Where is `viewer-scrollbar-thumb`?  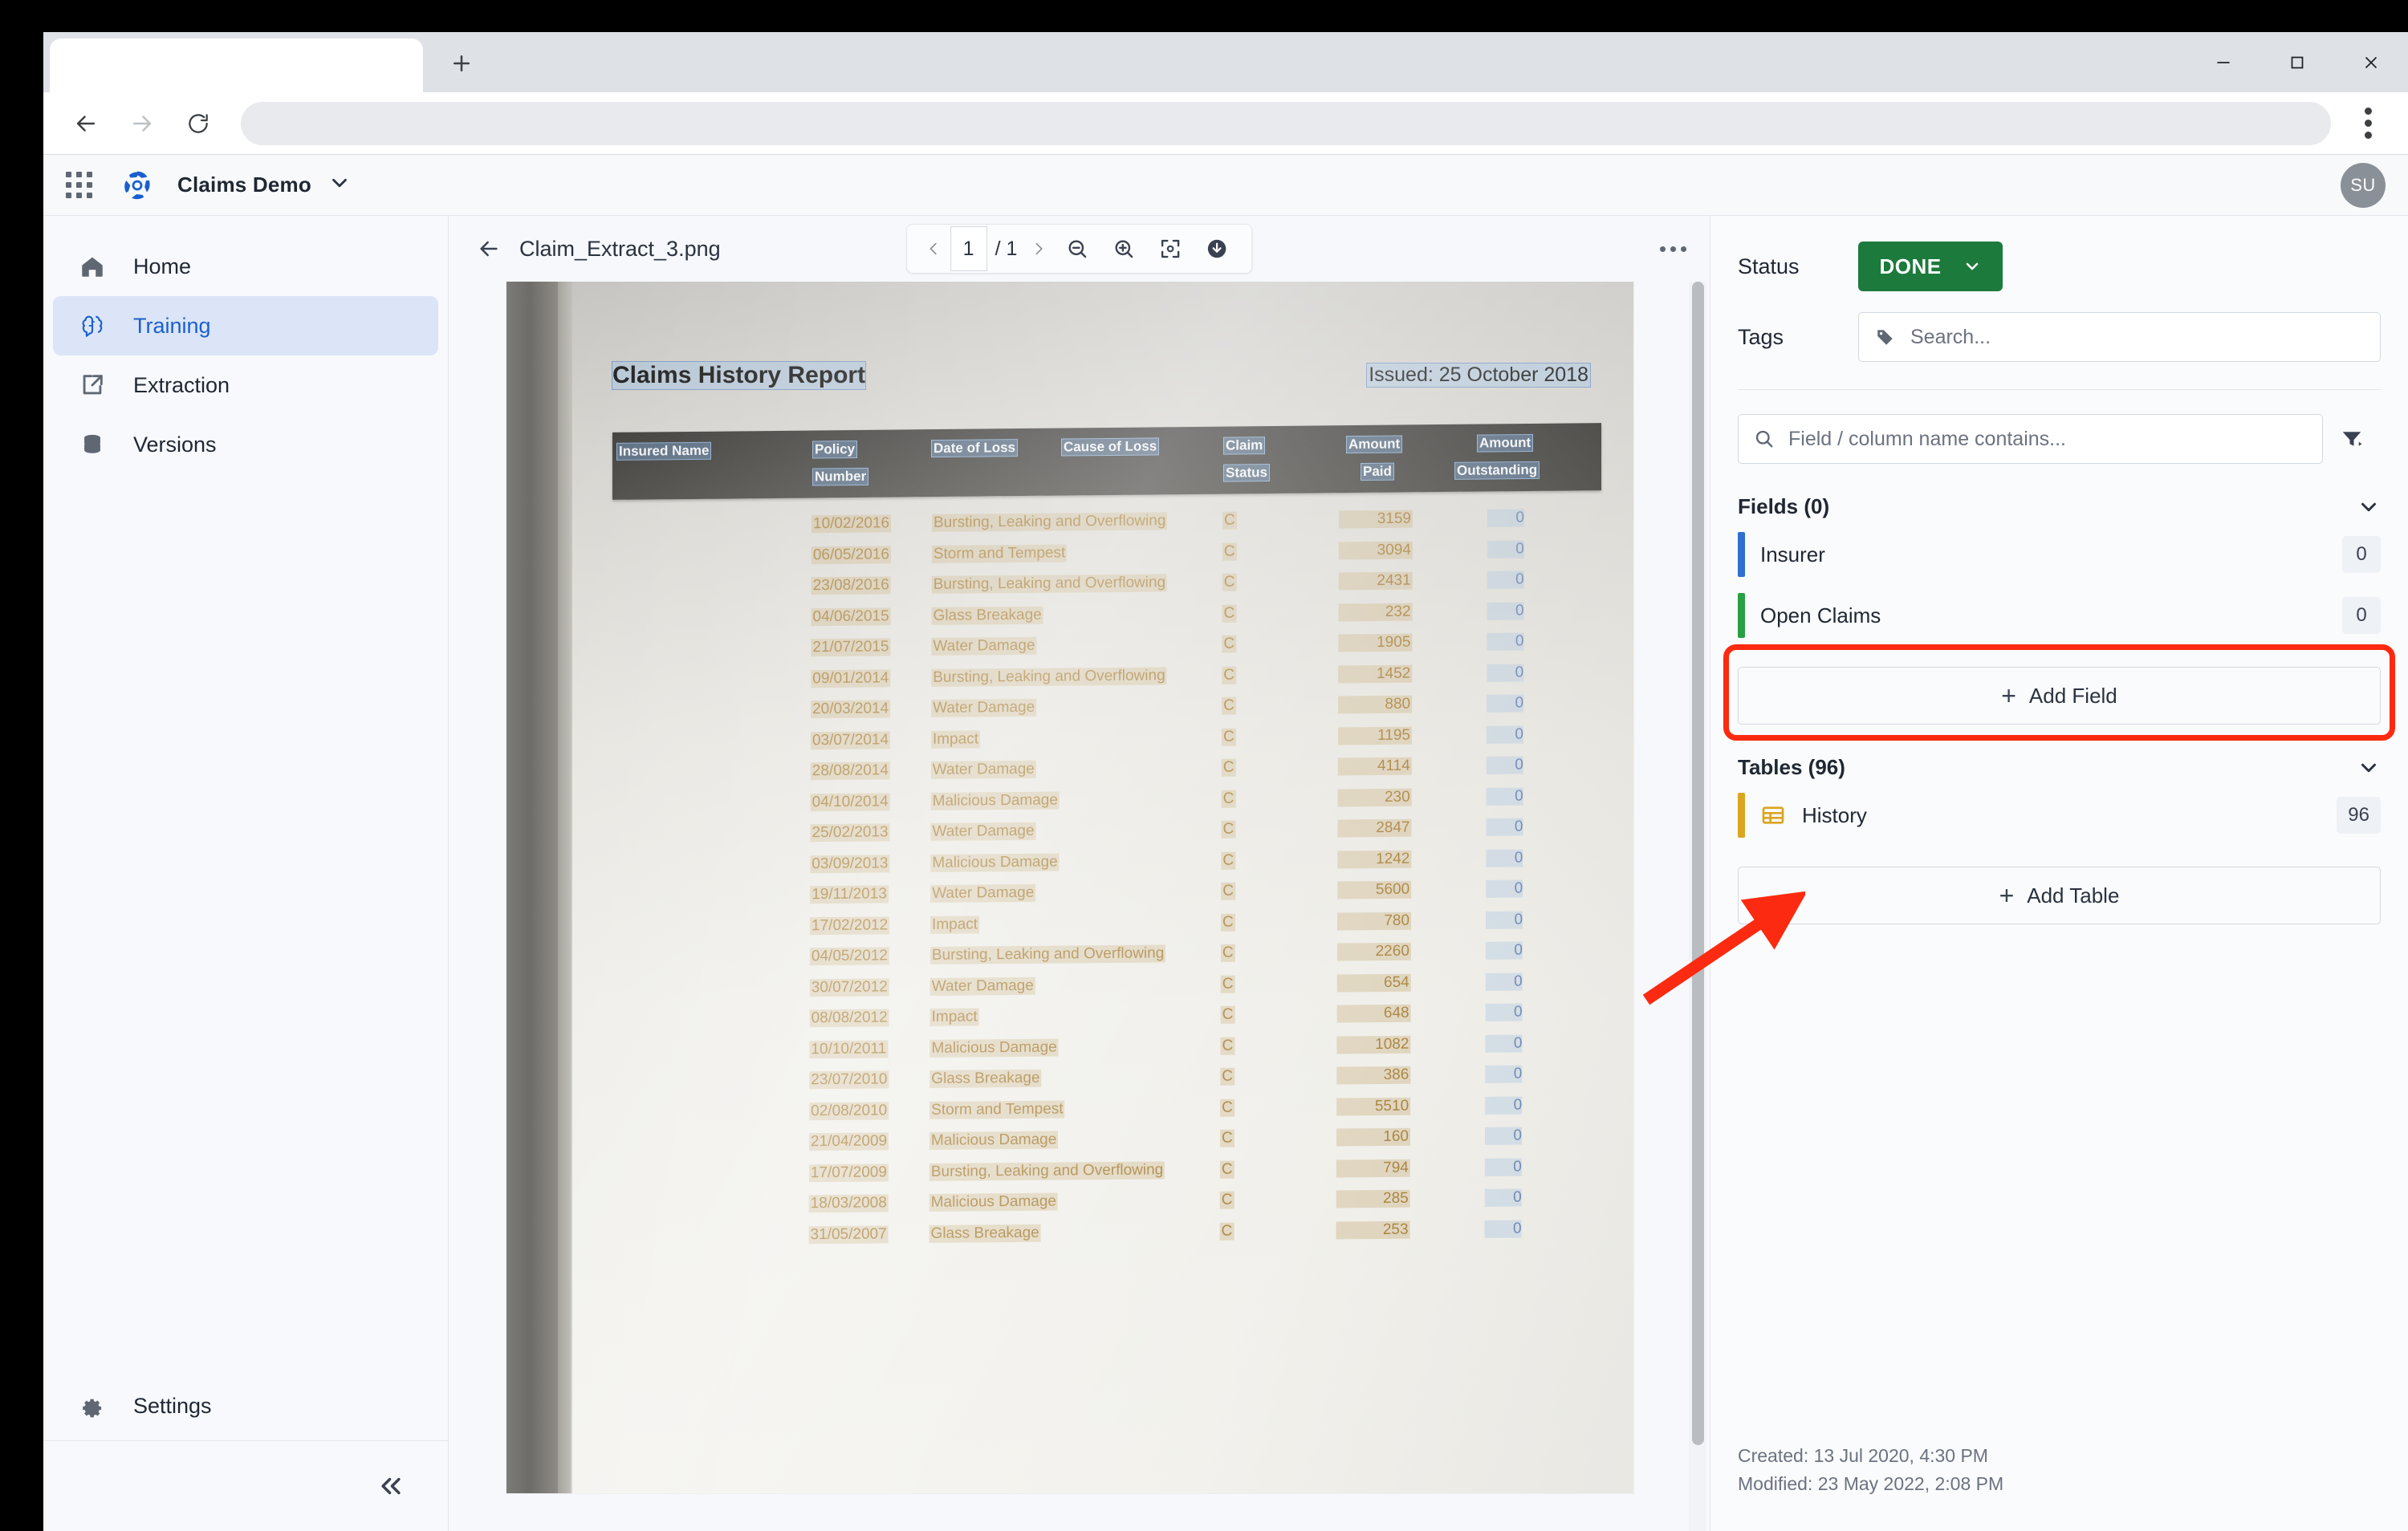 viewer-scrollbar-thumb is located at coordinates (1698, 863).